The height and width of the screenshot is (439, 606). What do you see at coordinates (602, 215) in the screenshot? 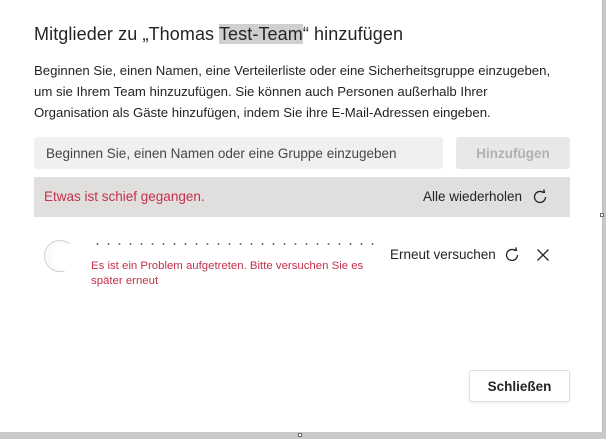
I see `resize-handle-right` at bounding box center [602, 215].